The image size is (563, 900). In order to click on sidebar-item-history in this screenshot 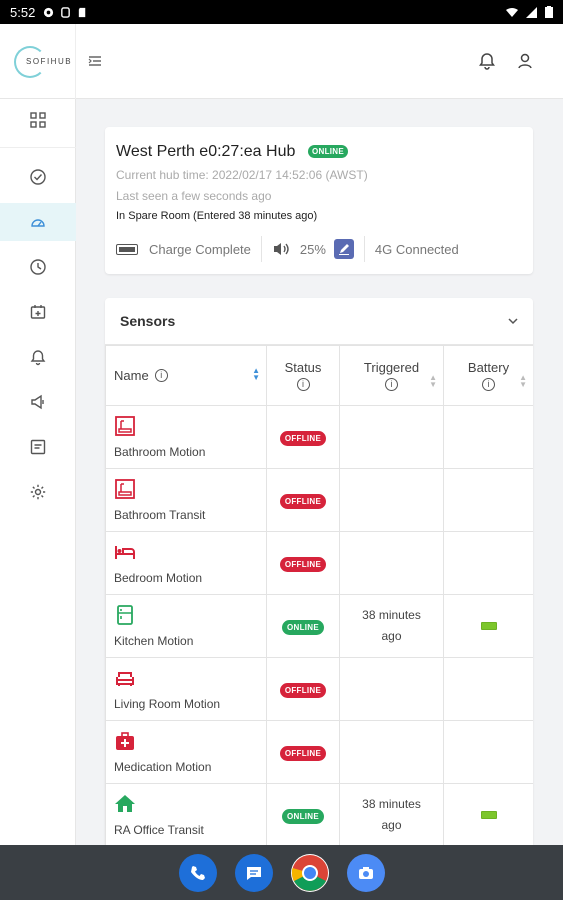, I will do `click(38, 267)`.